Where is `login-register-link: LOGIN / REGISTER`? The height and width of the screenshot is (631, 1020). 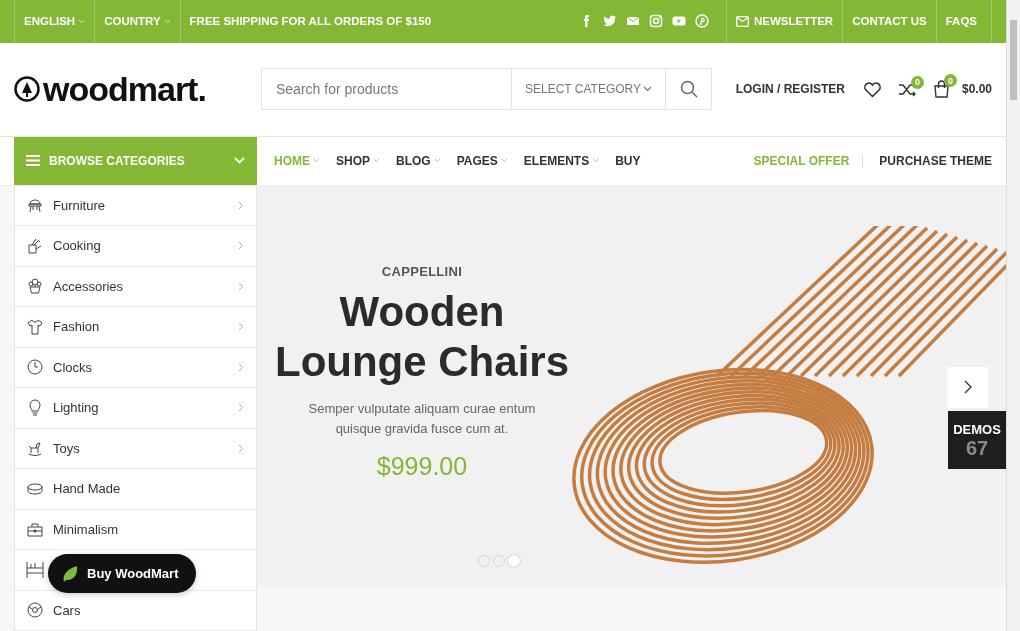 login-register-link: LOGIN / REGISTER is located at coordinates (790, 89).